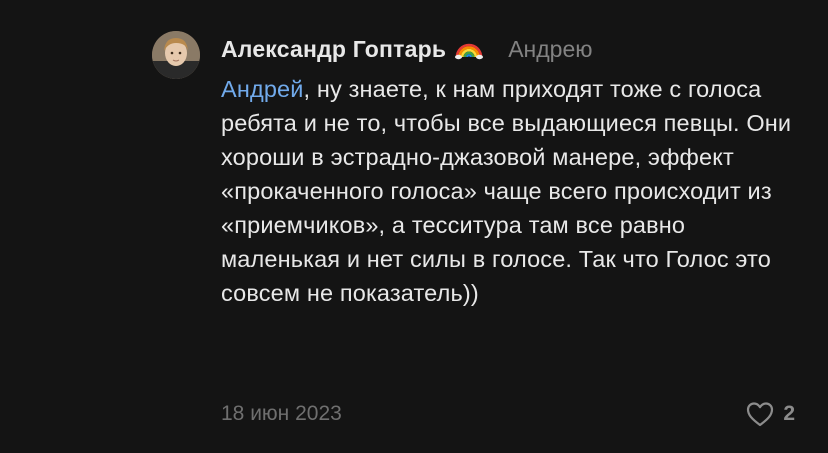  What do you see at coordinates (281, 414) in the screenshot?
I see `comment-date: 18 июн 2023` at bounding box center [281, 414].